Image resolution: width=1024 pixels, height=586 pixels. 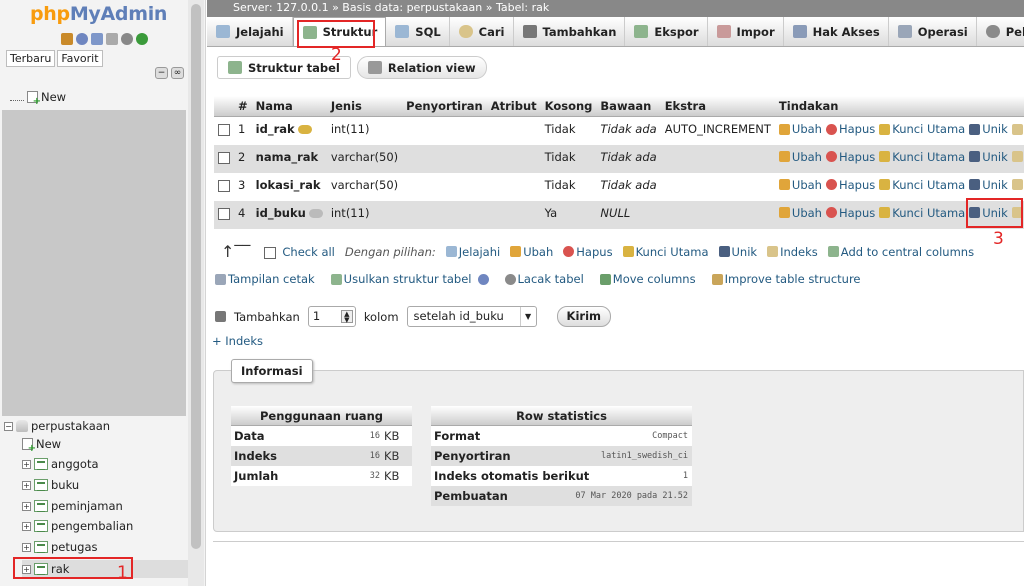 What do you see at coordinates (792, 252) in the screenshot?
I see `bulk-index-button: Indeks` at bounding box center [792, 252].